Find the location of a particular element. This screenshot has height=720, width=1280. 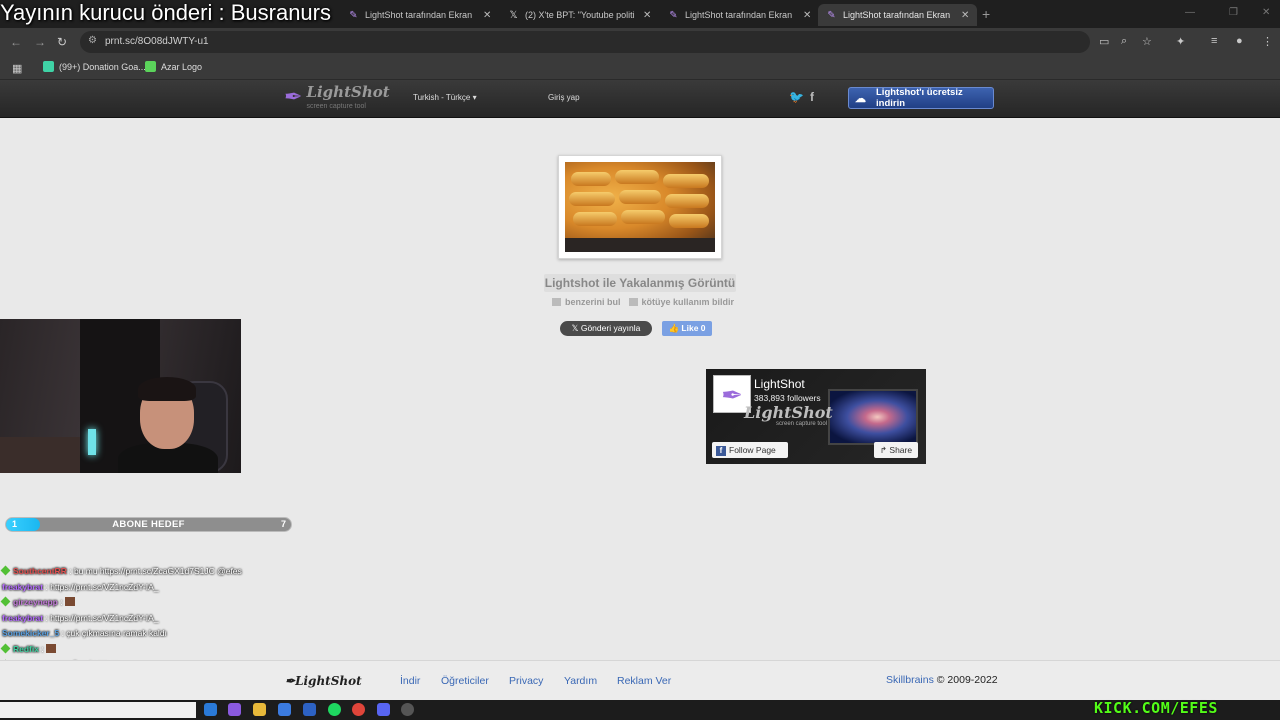

footer-link-download: İndir is located at coordinates (410, 681).